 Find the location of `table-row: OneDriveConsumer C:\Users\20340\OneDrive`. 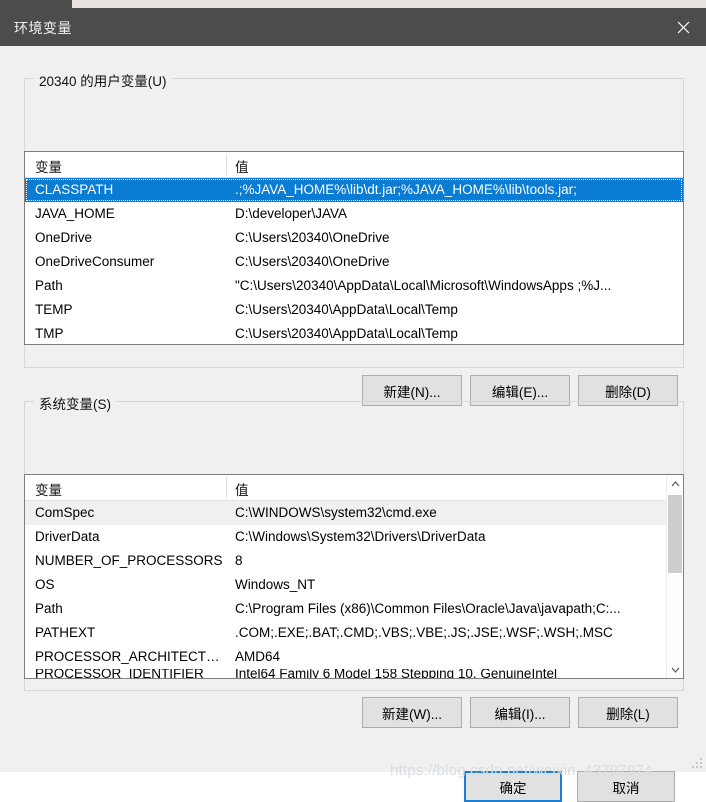

table-row: OneDriveConsumer C:\Users\20340\OneDrive is located at coordinates (354, 262).